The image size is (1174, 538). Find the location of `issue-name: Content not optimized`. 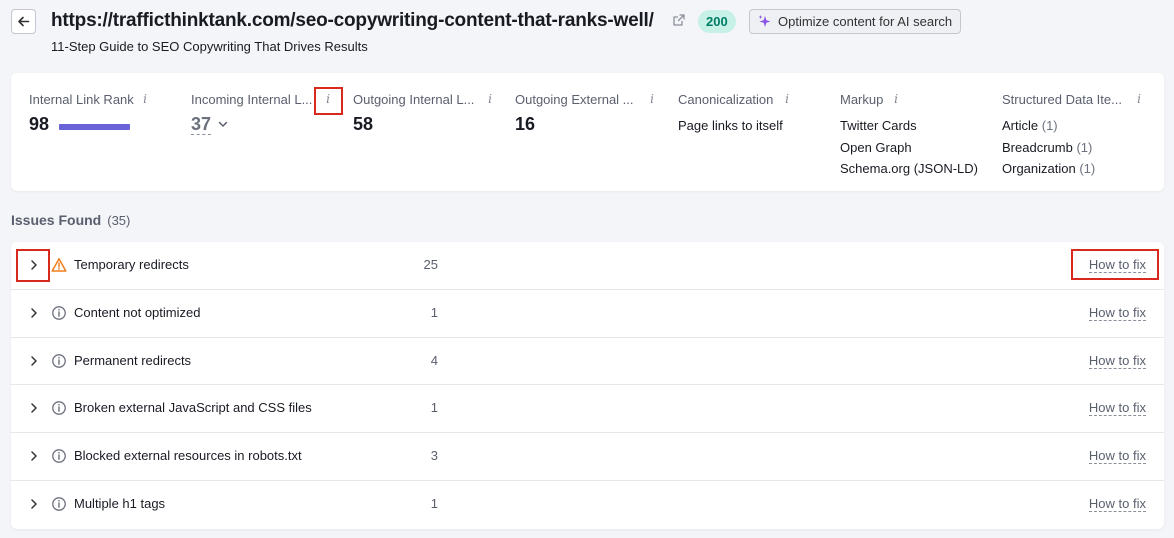

issue-name: Content not optimized is located at coordinates (137, 312).